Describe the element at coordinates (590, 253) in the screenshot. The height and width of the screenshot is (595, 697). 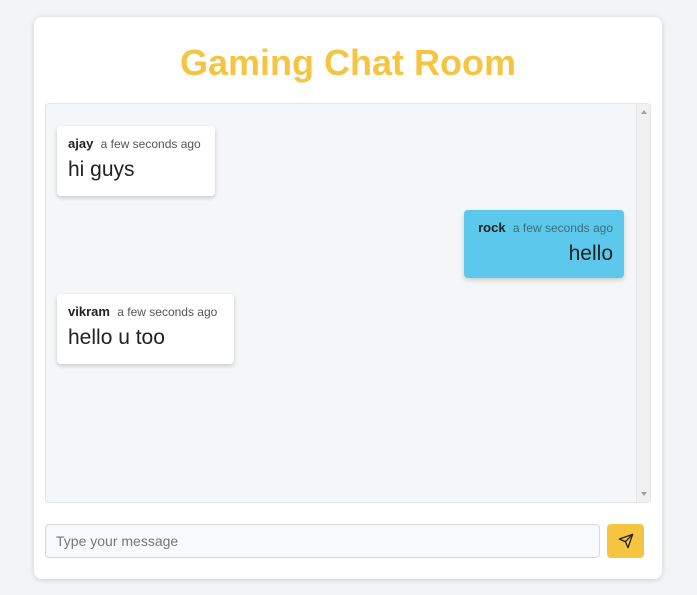
I see `message-text: hello` at that location.